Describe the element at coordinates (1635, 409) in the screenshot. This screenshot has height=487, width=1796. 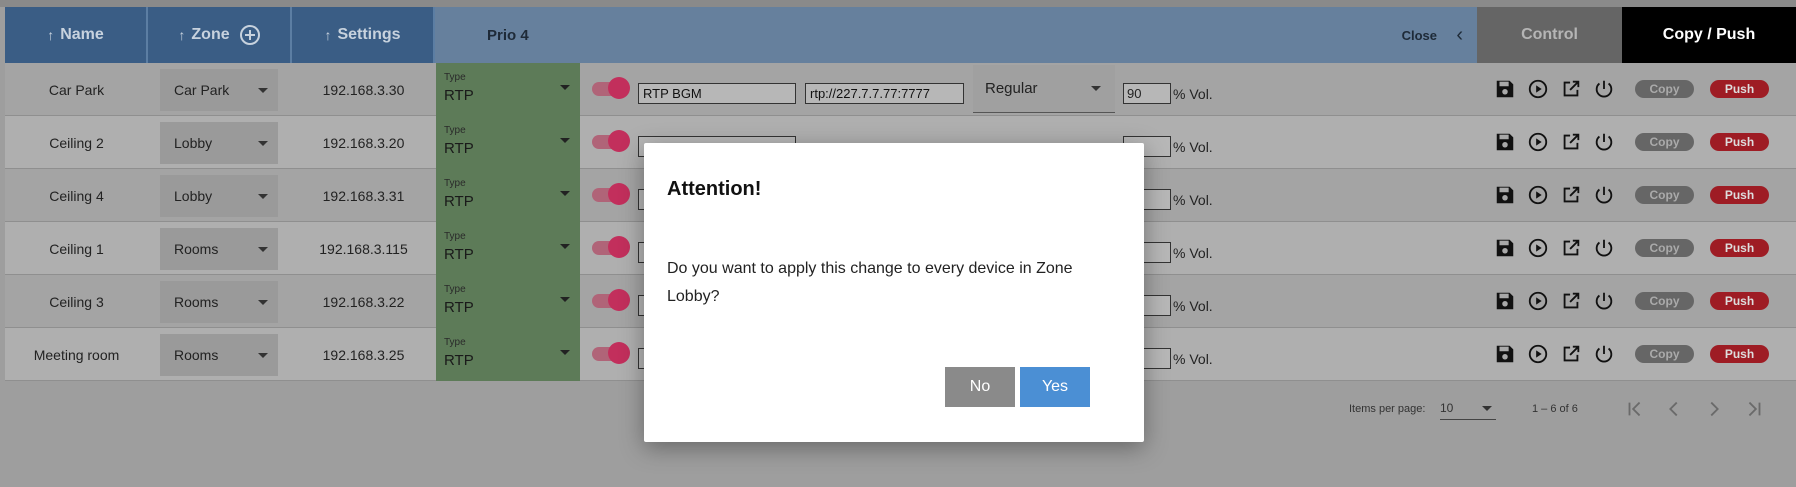
I see `first-page-icon` at that location.